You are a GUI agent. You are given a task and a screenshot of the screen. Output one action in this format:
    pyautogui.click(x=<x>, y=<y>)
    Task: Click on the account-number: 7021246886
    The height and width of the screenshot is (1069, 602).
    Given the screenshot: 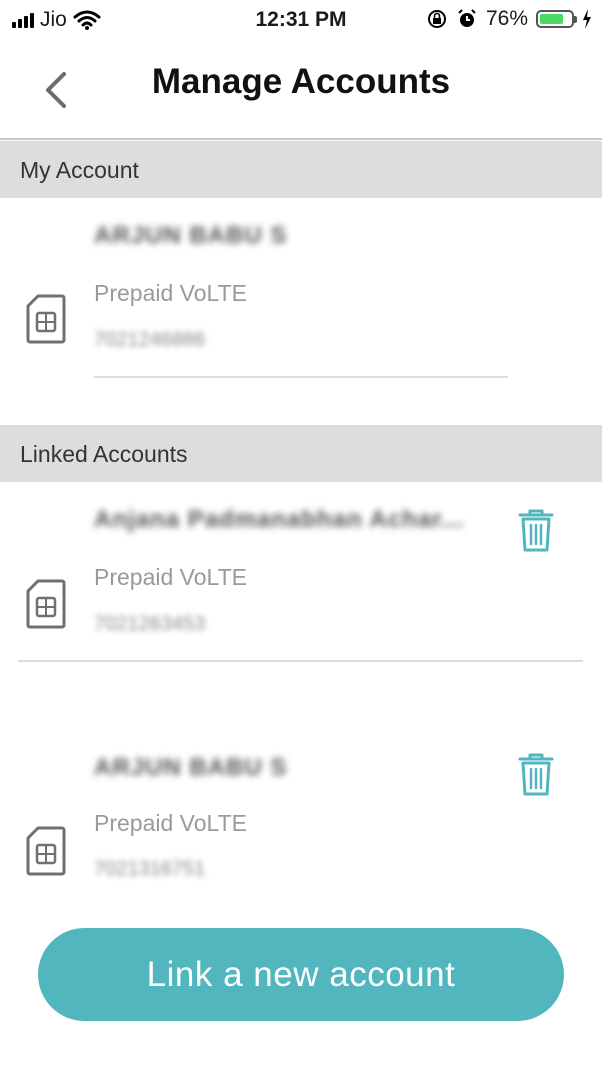 What is the action you would take?
    pyautogui.click(x=150, y=340)
    